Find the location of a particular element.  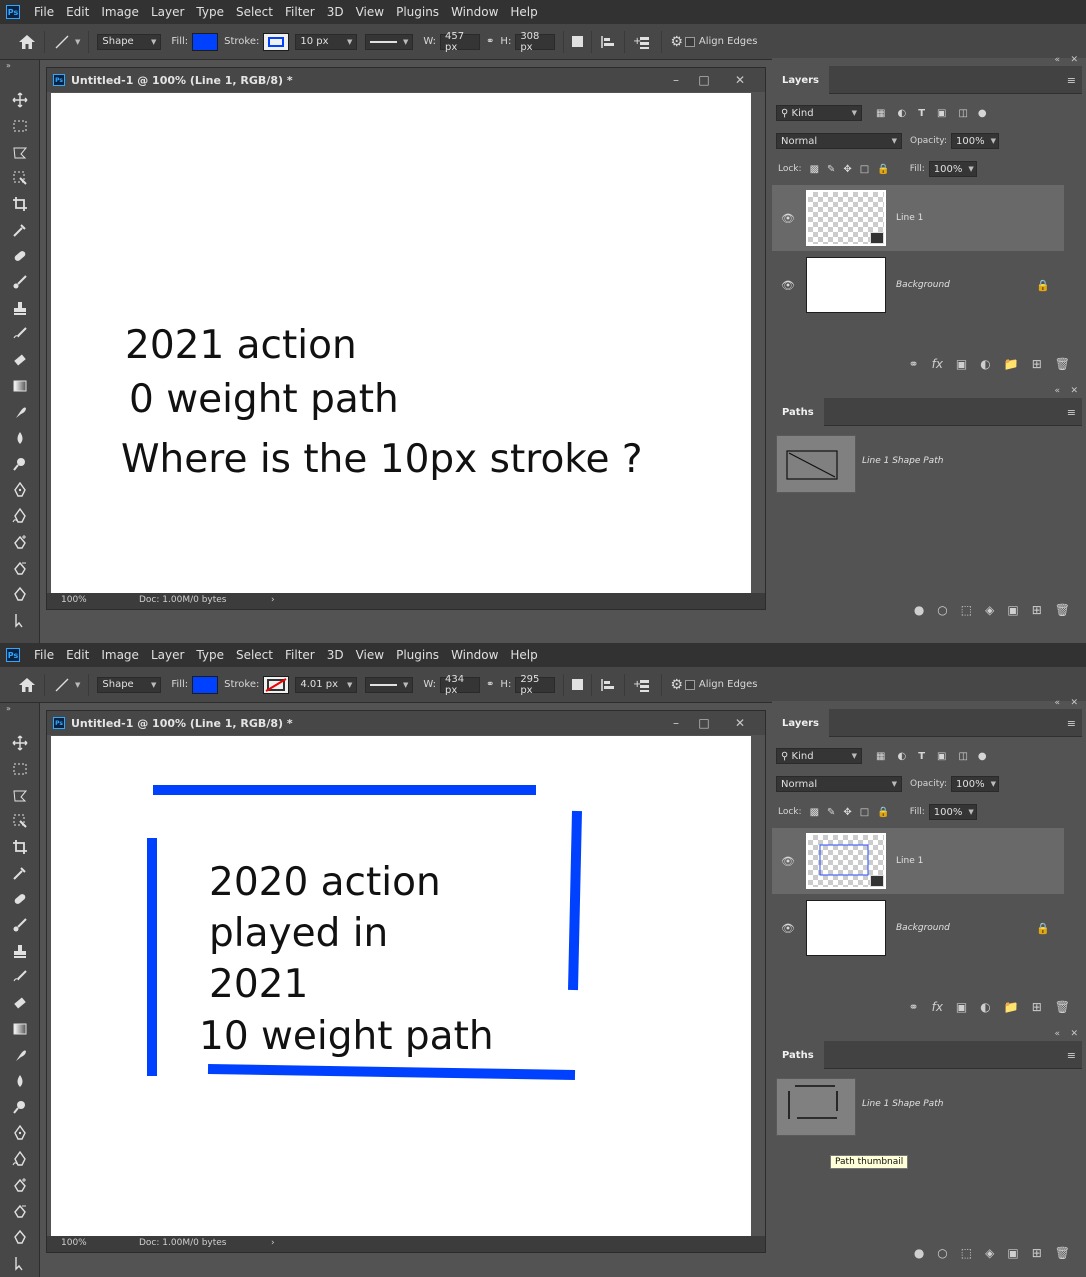

new-path-icon: ⊞ is located at coordinates (1037, 610).